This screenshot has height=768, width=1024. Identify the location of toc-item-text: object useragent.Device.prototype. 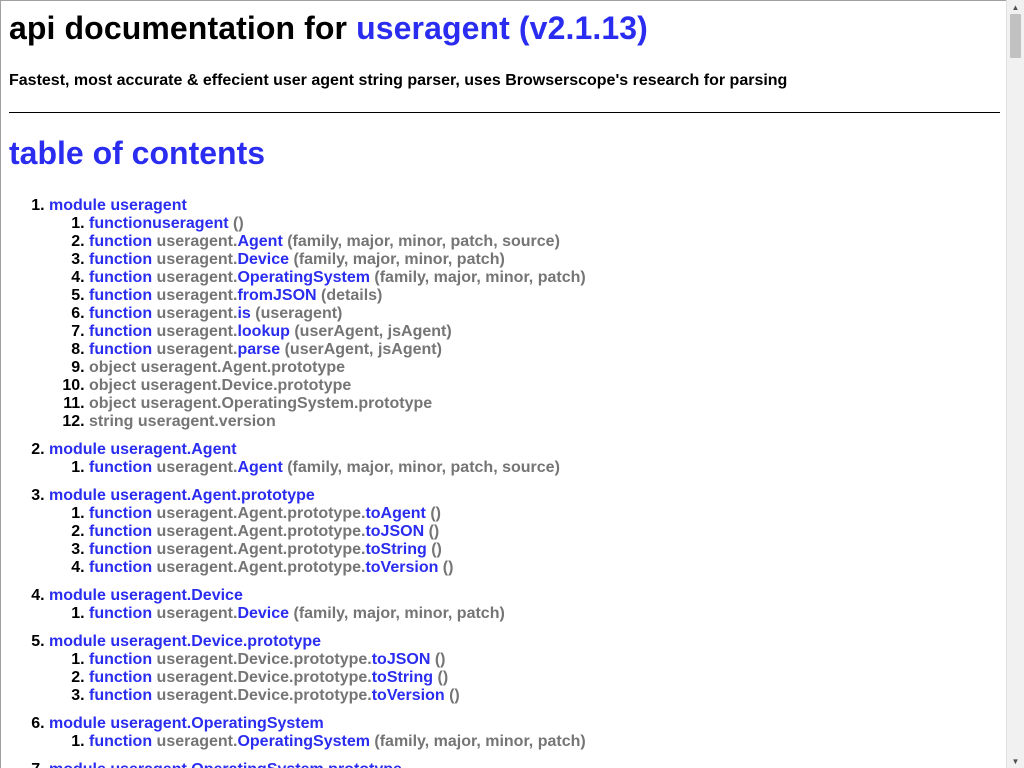
(220, 385).